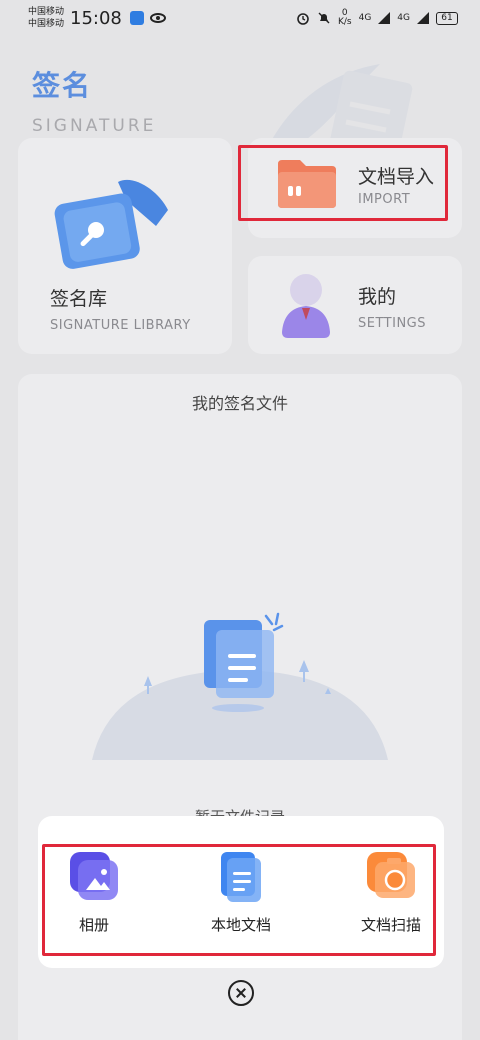 The height and width of the screenshot is (1040, 480). Describe the element at coordinates (423, 18) in the screenshot. I see `signal-2-icon` at that location.